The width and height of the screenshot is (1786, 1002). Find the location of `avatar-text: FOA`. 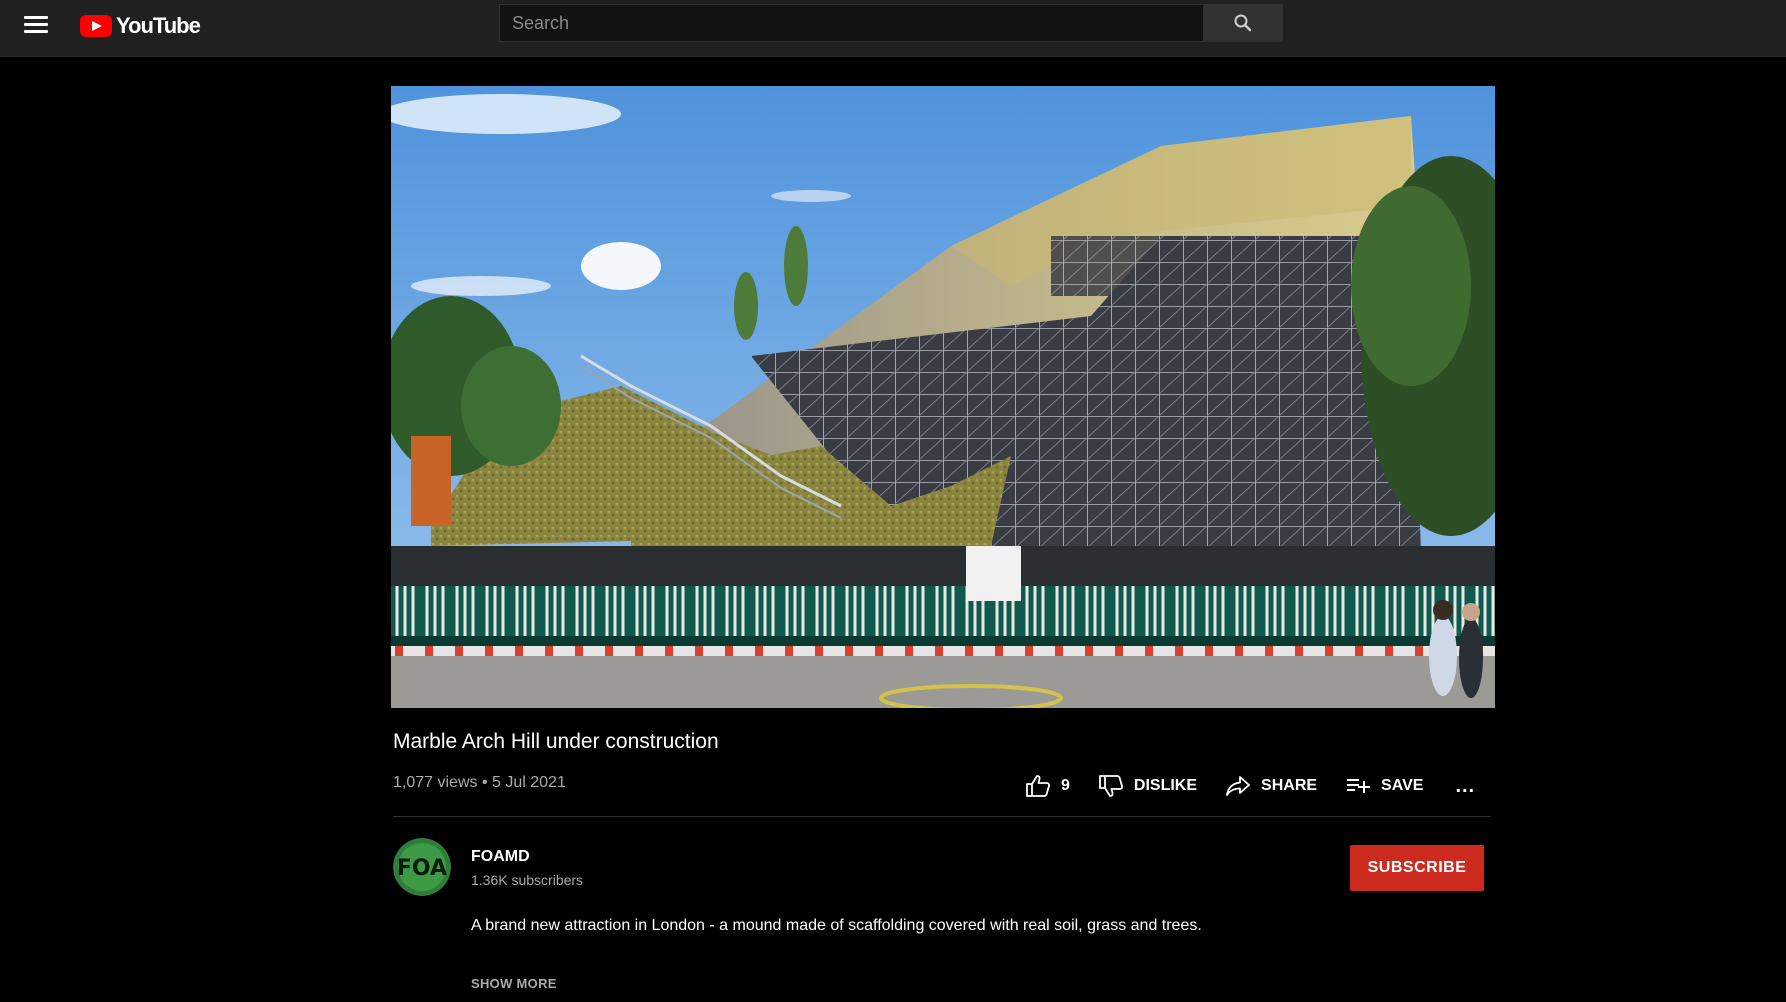

avatar-text: FOA is located at coordinates (422, 868).